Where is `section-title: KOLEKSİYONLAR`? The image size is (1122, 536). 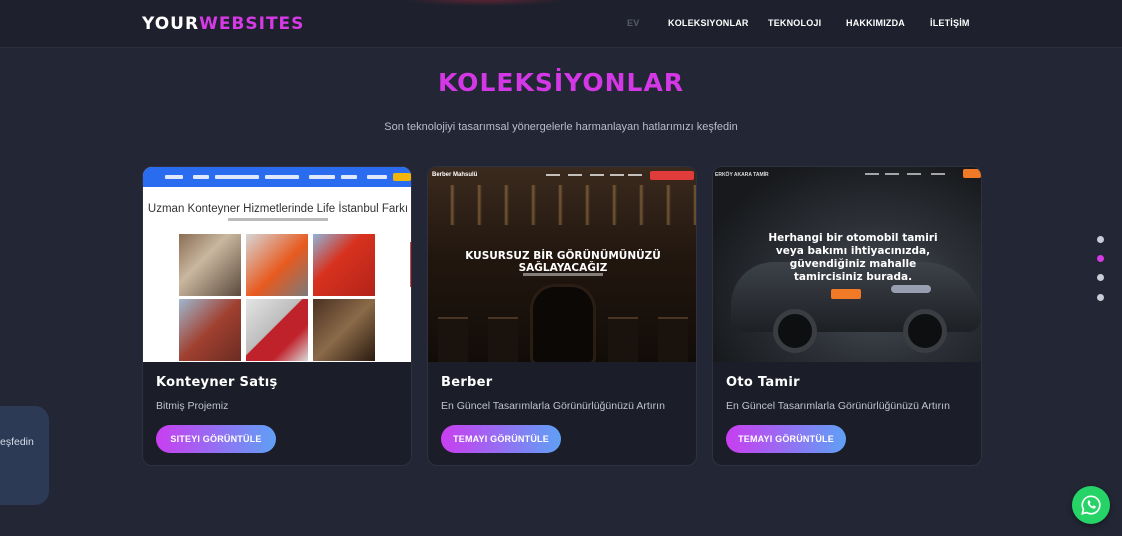
section-title: KOLEKSİYONLAR is located at coordinates (561, 82).